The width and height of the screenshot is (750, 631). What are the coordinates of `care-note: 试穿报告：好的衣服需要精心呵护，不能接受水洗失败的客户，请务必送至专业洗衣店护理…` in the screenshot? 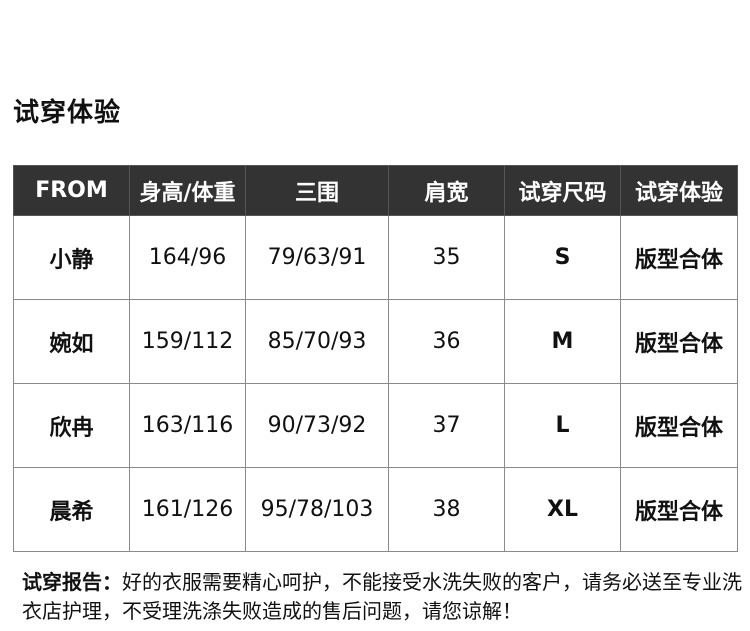 It's located at (382, 597).